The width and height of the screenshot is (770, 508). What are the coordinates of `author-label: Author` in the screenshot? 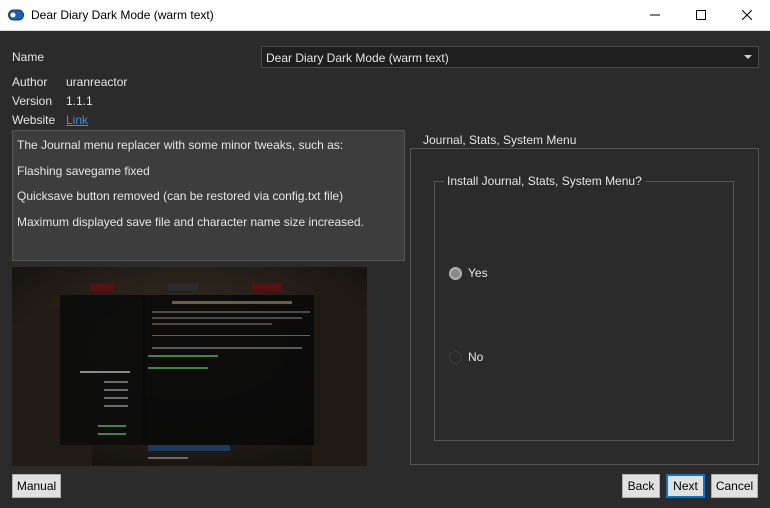 It's located at (30, 82).